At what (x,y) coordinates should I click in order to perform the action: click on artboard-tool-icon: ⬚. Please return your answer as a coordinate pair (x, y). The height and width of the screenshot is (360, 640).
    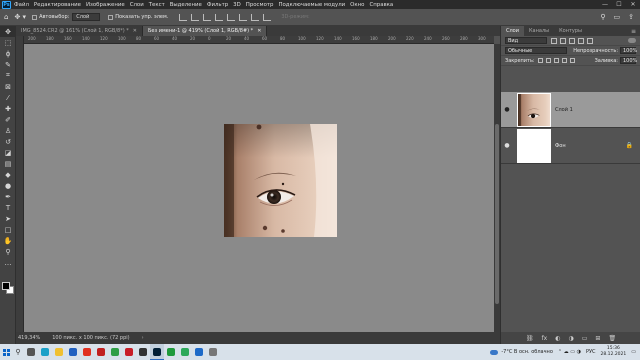
    Looking at the image, I should click on (8, 42).